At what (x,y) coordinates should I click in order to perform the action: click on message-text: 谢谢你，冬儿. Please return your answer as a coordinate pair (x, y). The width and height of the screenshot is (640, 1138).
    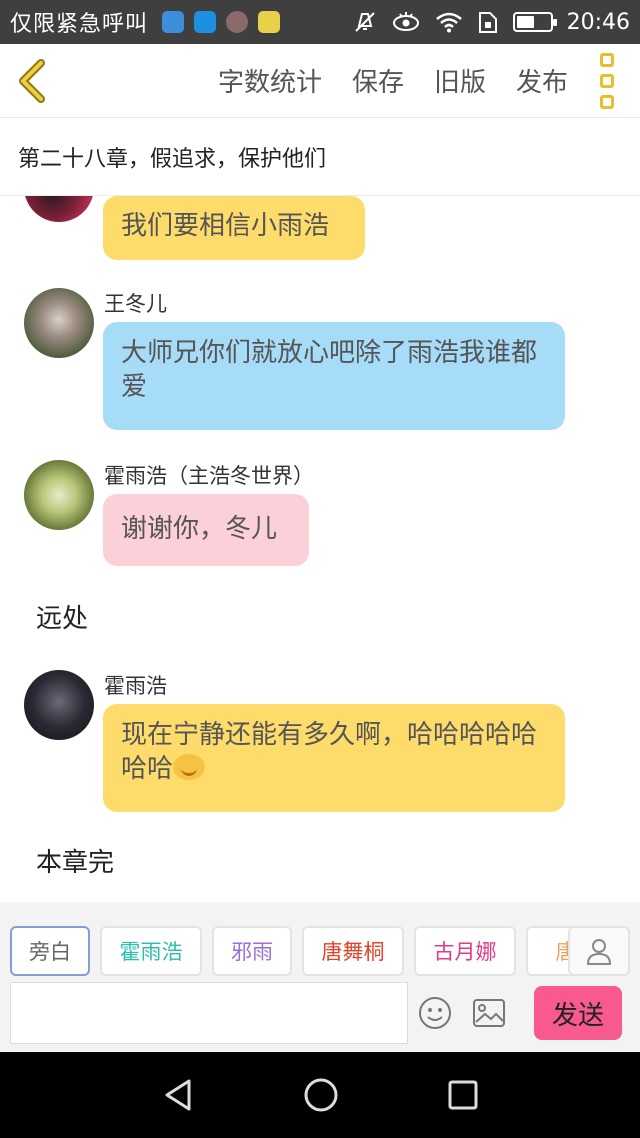
    Looking at the image, I should click on (199, 529).